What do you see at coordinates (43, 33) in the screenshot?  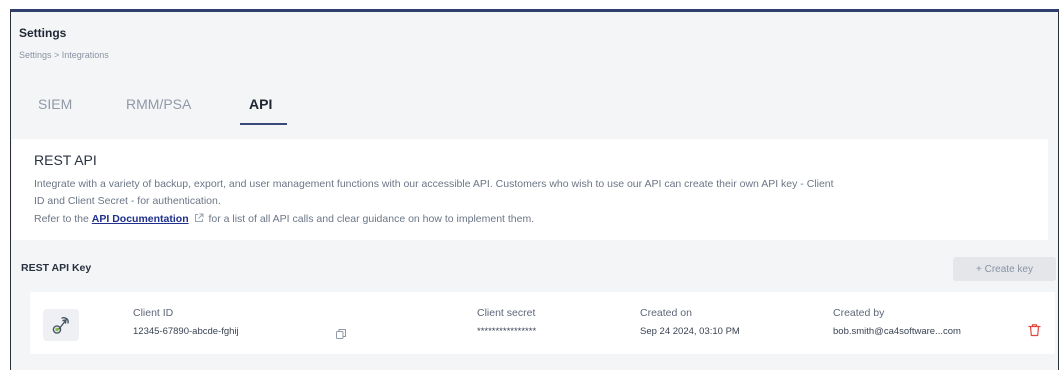 I see `page-title: Settings` at bounding box center [43, 33].